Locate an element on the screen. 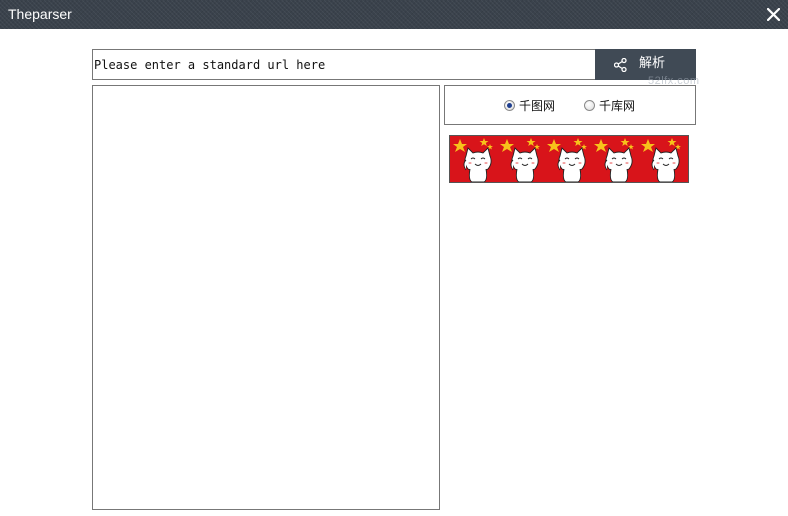 The height and width of the screenshot is (516, 788). parse-button-label: 解析 is located at coordinates (652, 63).